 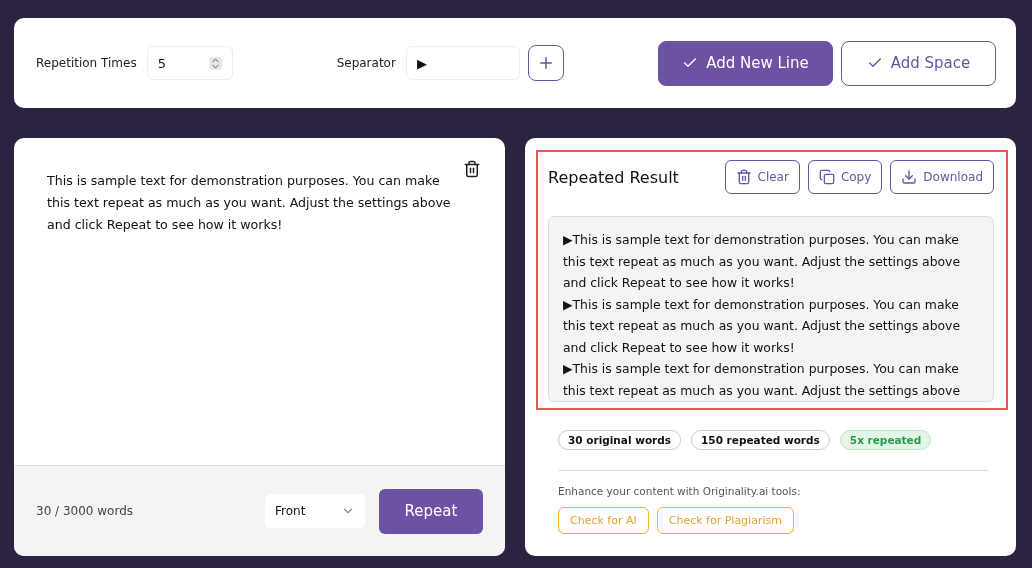 I want to click on copy-button: Copy, so click(x=845, y=177).